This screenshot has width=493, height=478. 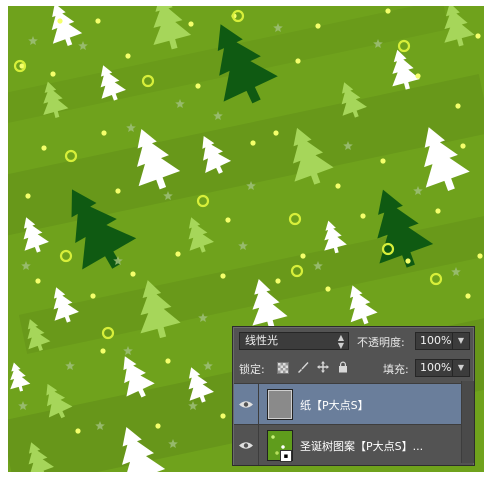 What do you see at coordinates (353, 342) in the screenshot?
I see `blend-row: 线性光 ▲ ▼ 不透明度: 100% ▼` at bounding box center [353, 342].